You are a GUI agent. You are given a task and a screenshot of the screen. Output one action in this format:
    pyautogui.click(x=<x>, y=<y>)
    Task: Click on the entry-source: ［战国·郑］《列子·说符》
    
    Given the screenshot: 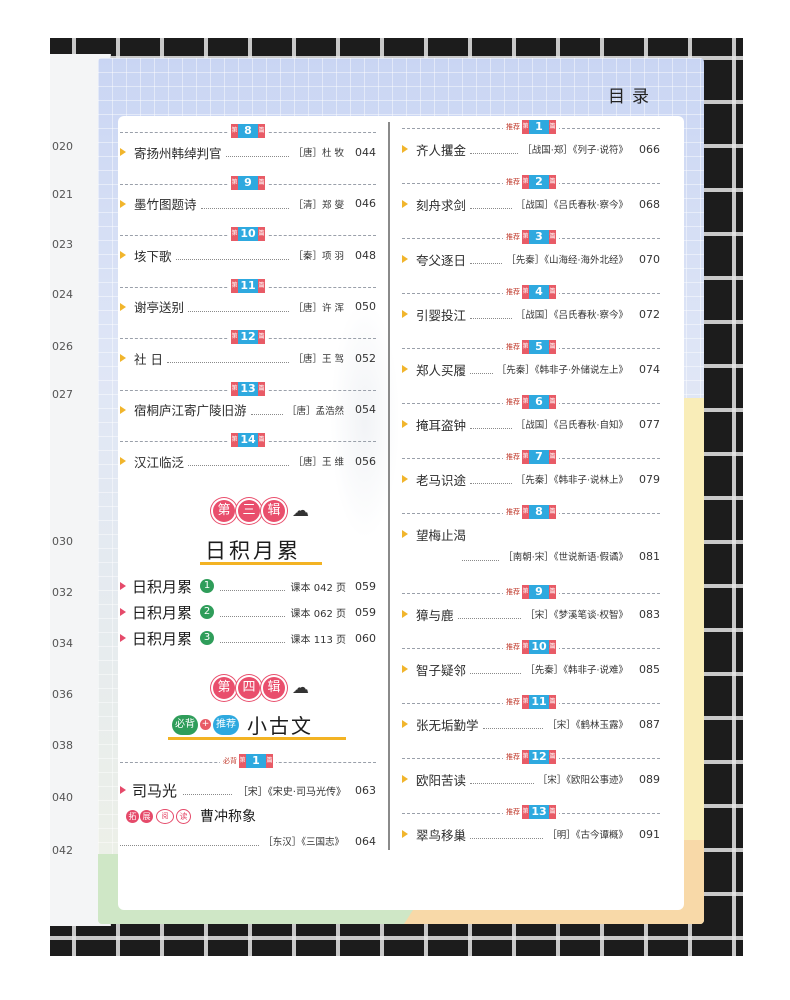 What is the action you would take?
    pyautogui.click(x=575, y=150)
    